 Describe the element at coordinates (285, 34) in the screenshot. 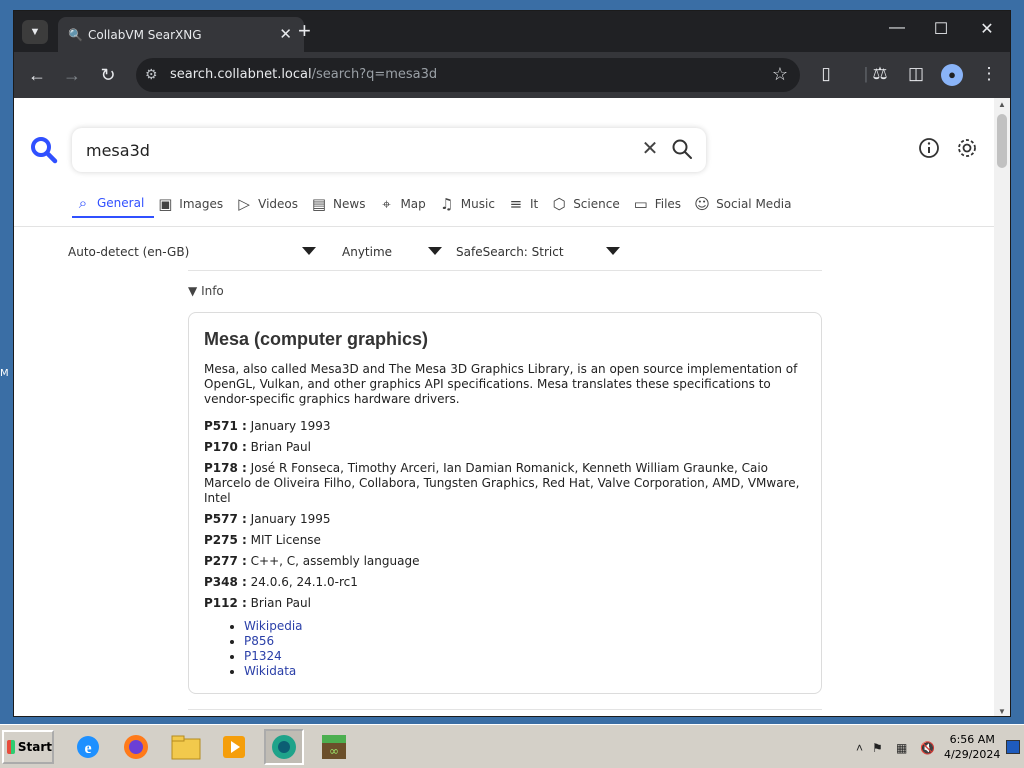

I see `tab-close-icon: ✕` at that location.